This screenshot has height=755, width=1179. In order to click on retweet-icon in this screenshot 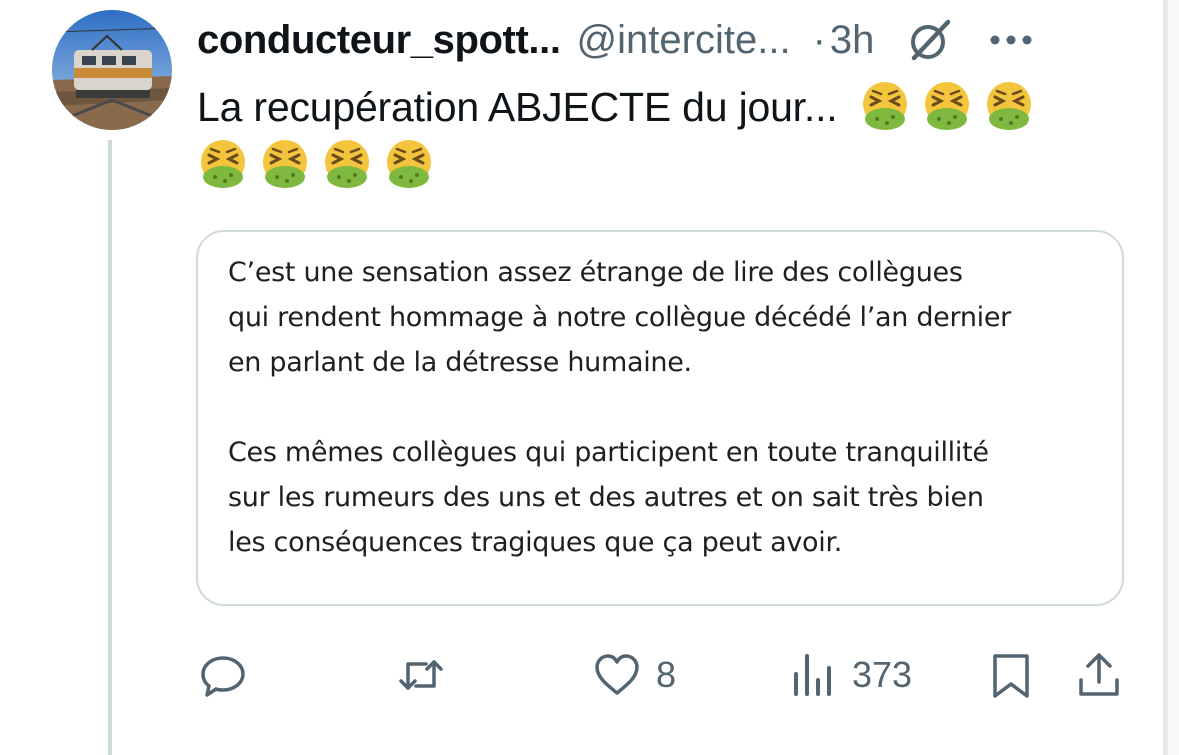, I will do `click(421, 675)`.